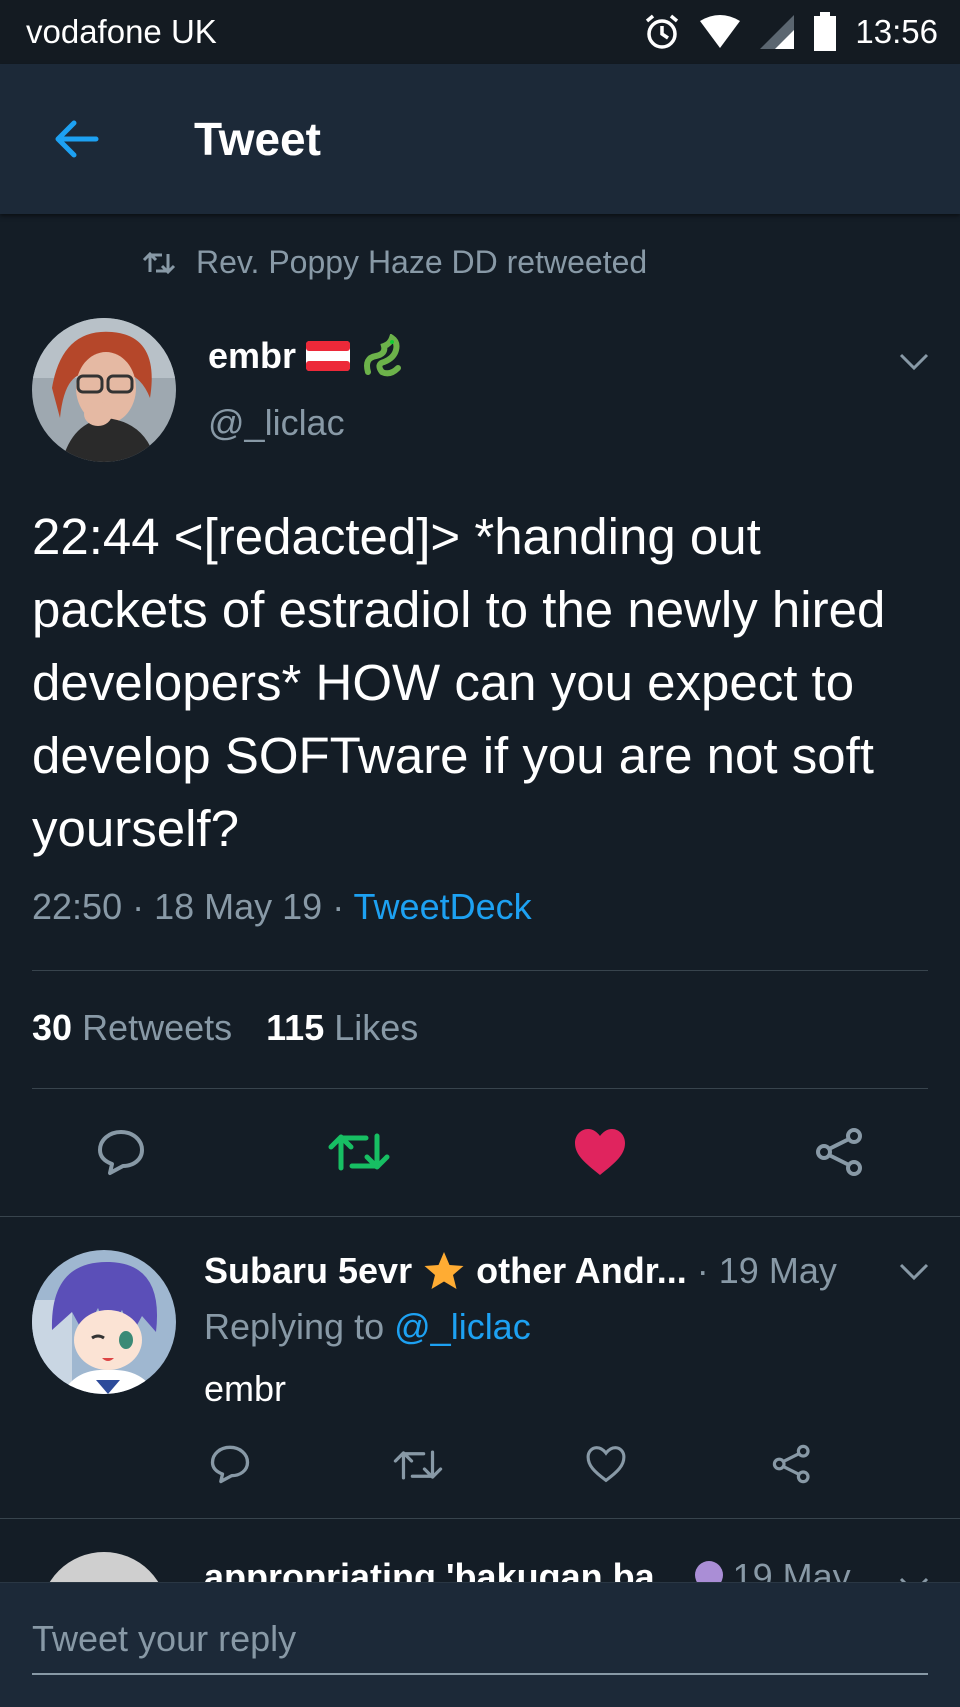 This screenshot has height=1707, width=960. Describe the element at coordinates (720, 31) in the screenshot. I see `wifi-icon` at that location.